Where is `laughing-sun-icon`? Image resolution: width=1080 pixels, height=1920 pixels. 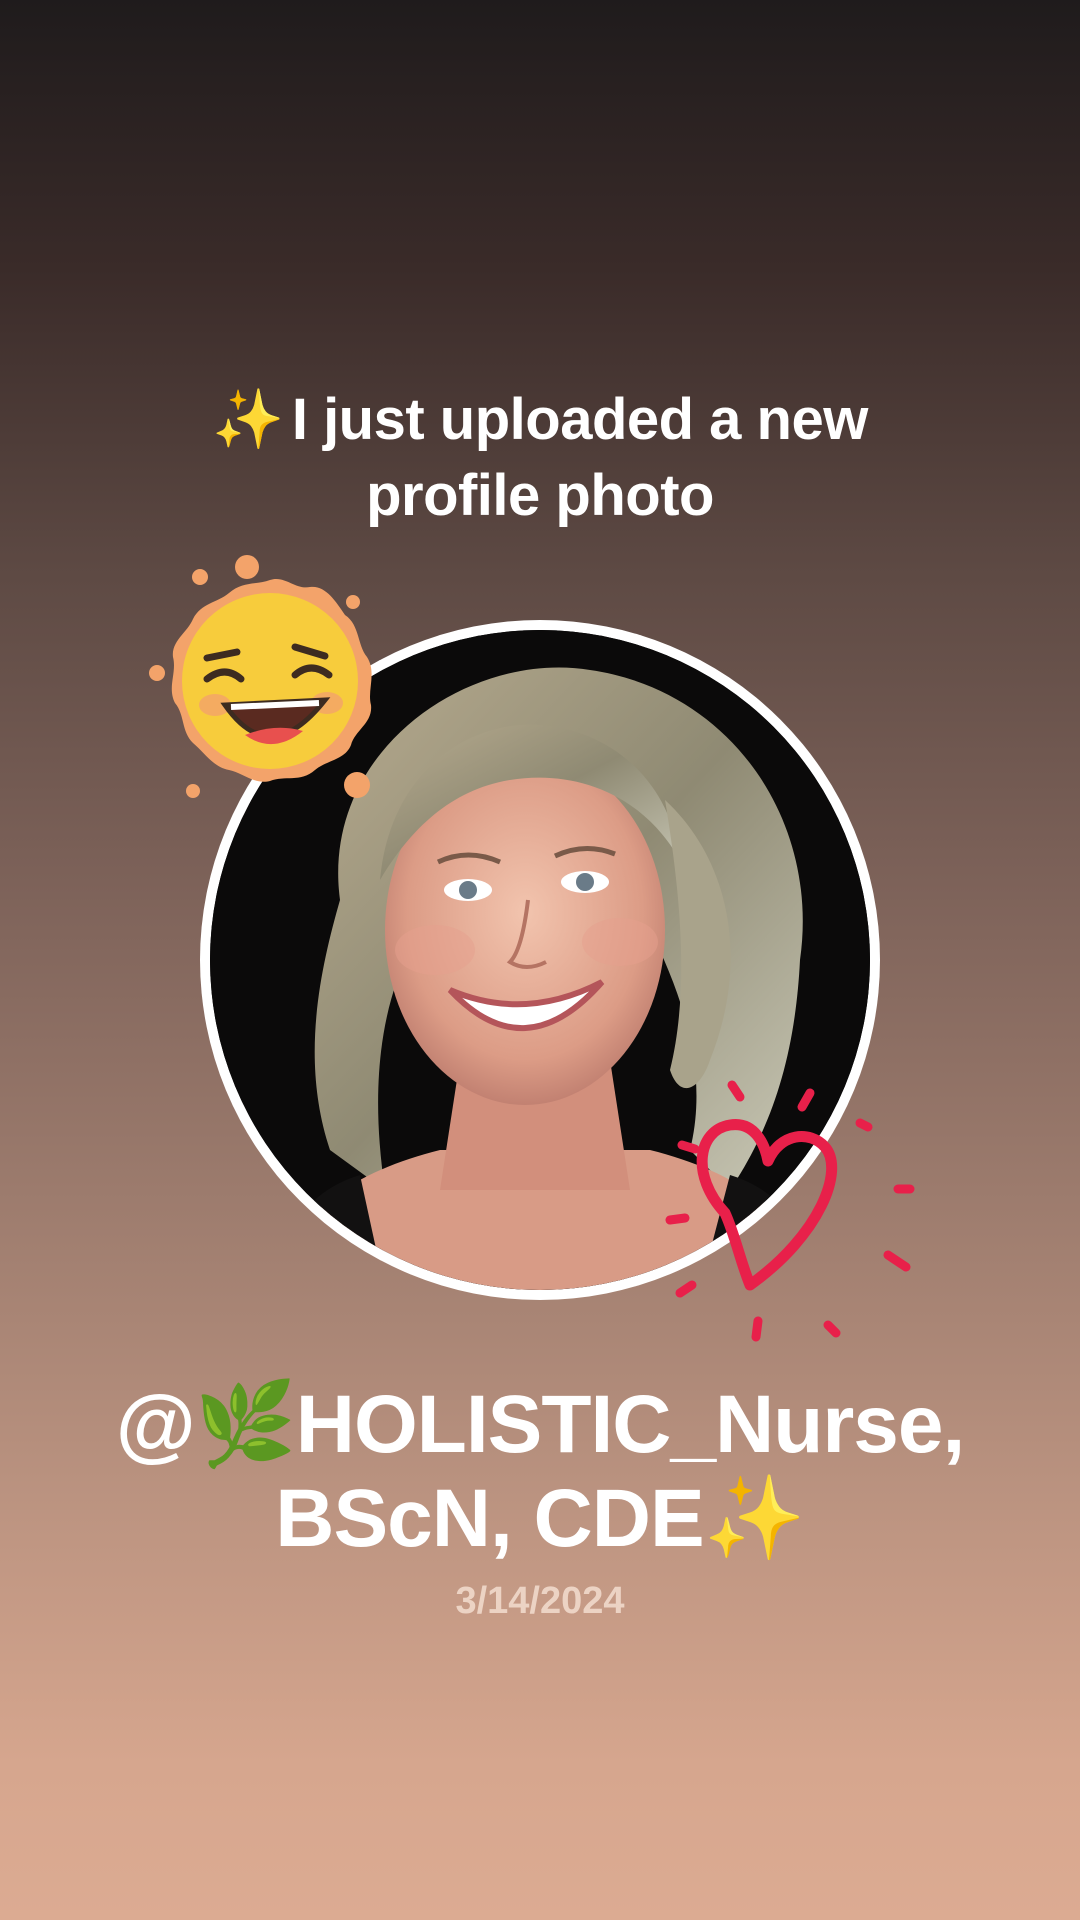
laughing-sun-icon is located at coordinates (270, 680).